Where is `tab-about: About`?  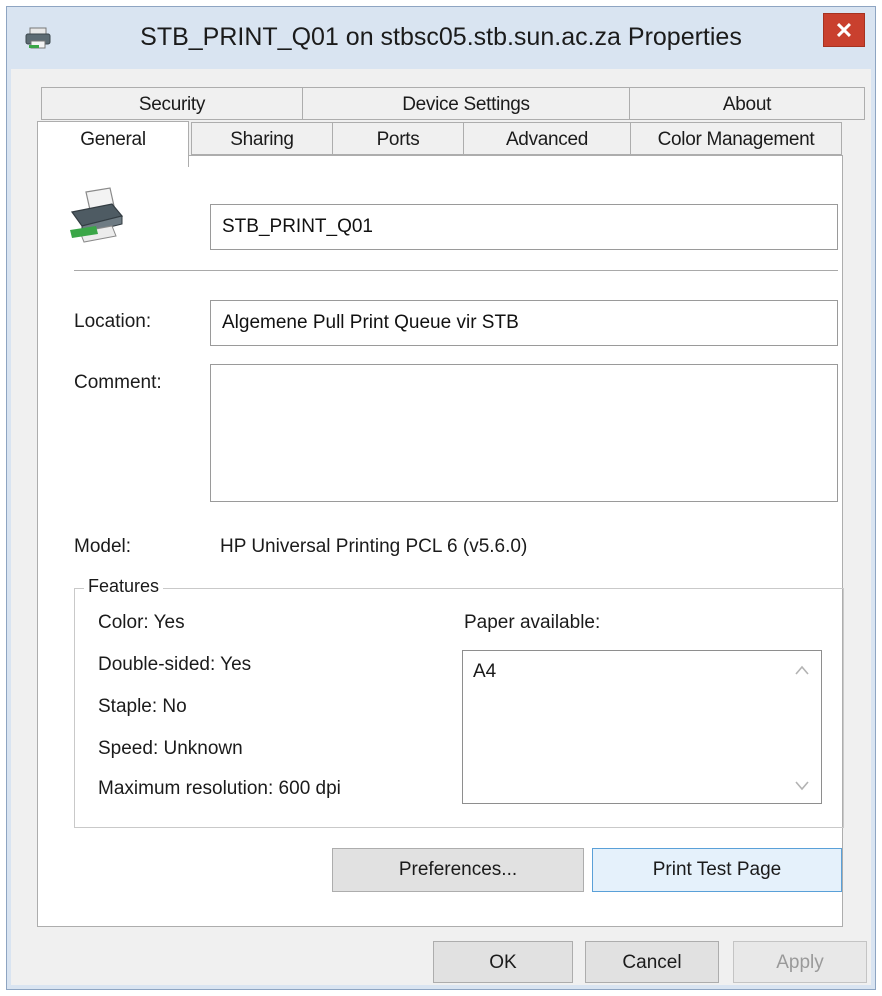
tab-about: About is located at coordinates (747, 103).